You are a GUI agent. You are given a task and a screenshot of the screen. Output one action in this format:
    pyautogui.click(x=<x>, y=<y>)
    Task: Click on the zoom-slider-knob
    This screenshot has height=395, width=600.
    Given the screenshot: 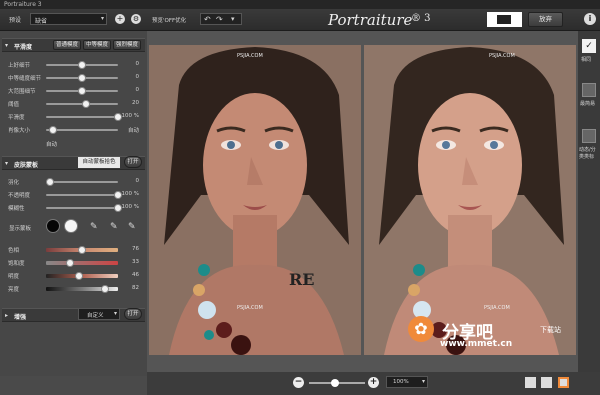 What is the action you would take?
    pyautogui.click(x=335, y=383)
    